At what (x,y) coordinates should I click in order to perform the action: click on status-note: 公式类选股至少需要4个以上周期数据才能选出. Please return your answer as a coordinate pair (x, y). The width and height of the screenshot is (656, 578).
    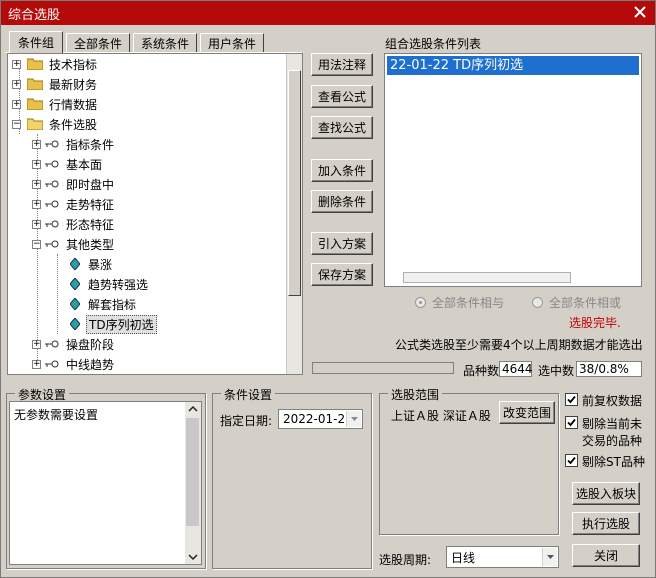
    Looking at the image, I should click on (519, 345).